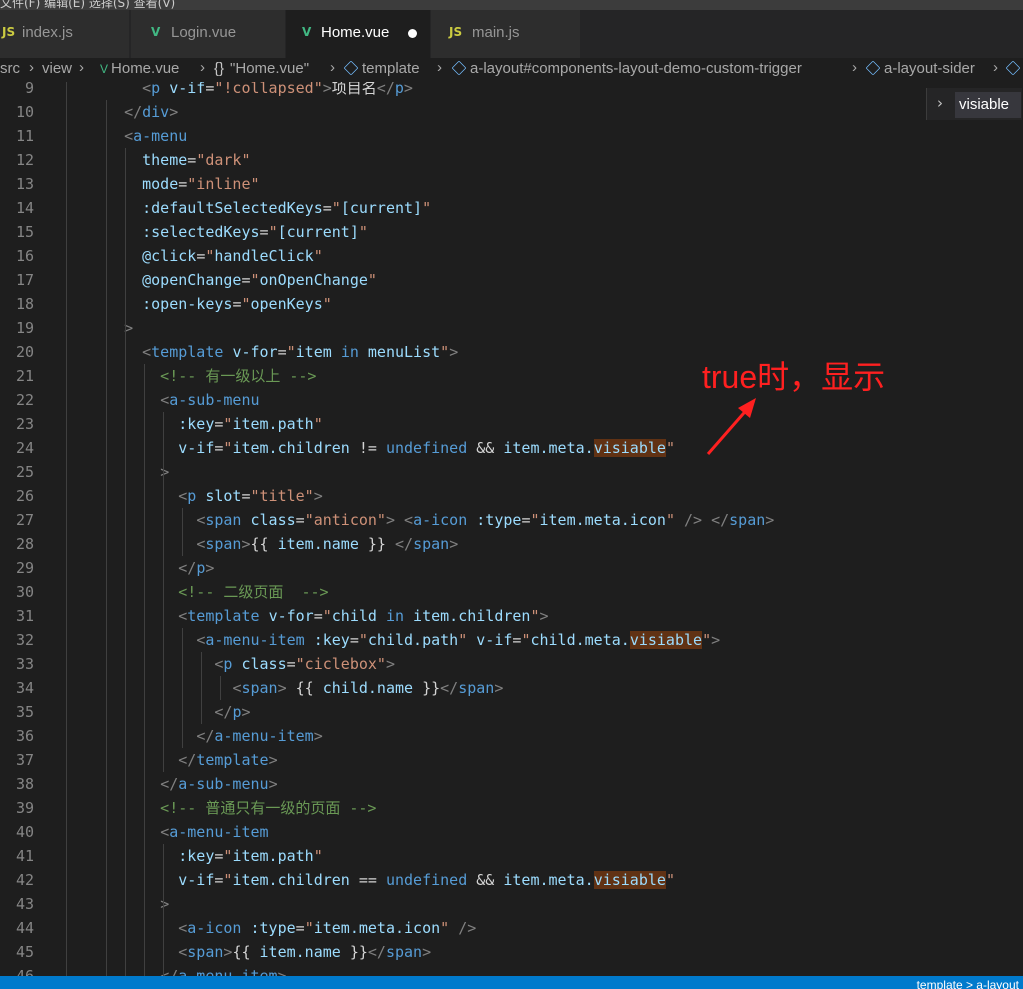 The height and width of the screenshot is (989, 1023). I want to click on code-line: :selectedKeys="[current]", so click(237, 232).